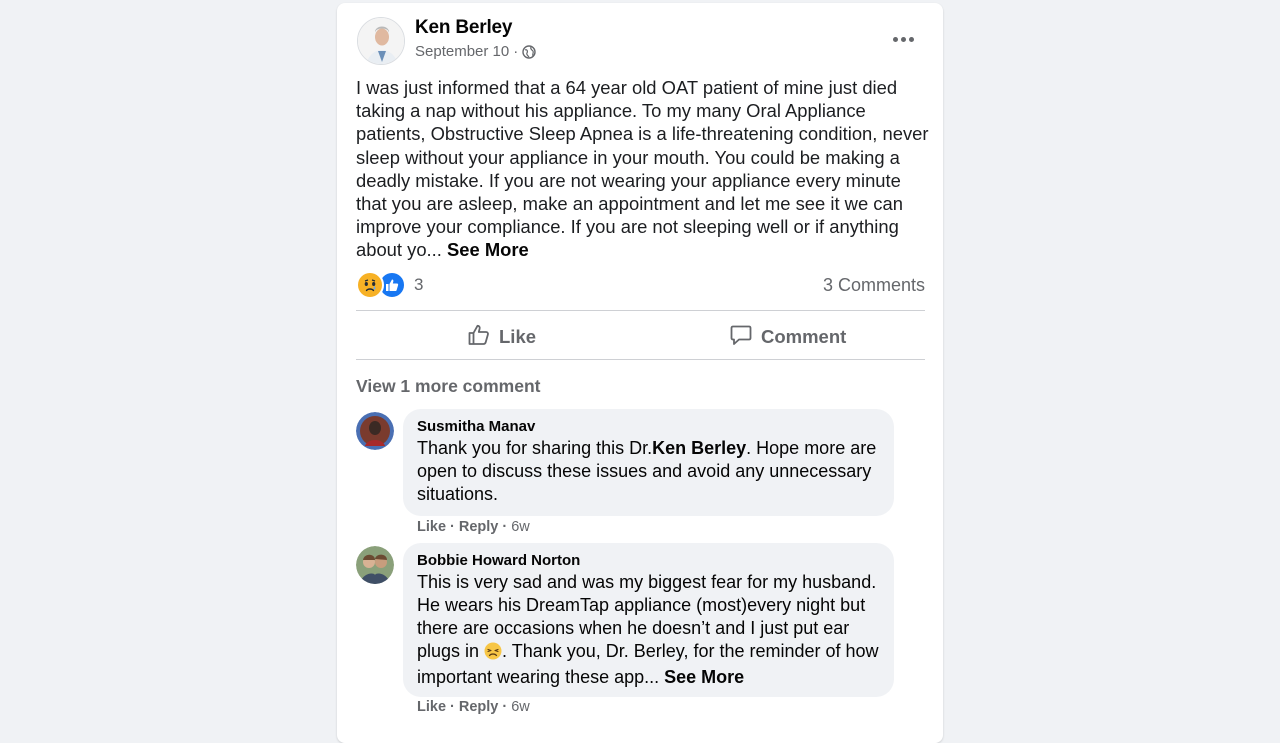 Image resolution: width=1280 pixels, height=743 pixels. Describe the element at coordinates (518, 336) in the screenshot. I see `like-label: Like` at that location.